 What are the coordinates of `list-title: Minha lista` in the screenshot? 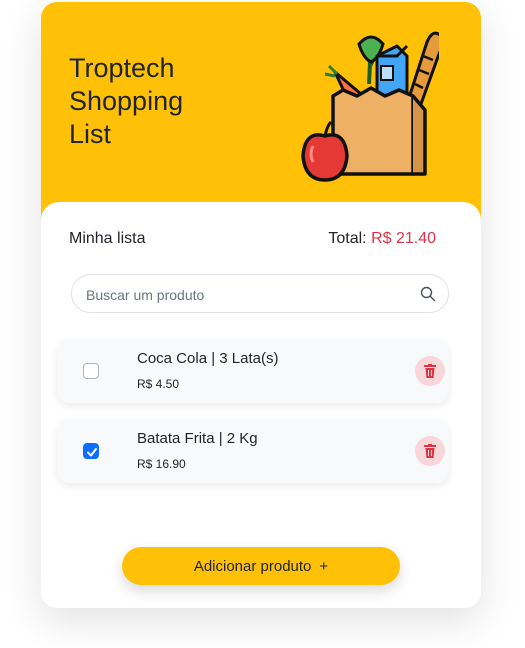 It's located at (107, 238).